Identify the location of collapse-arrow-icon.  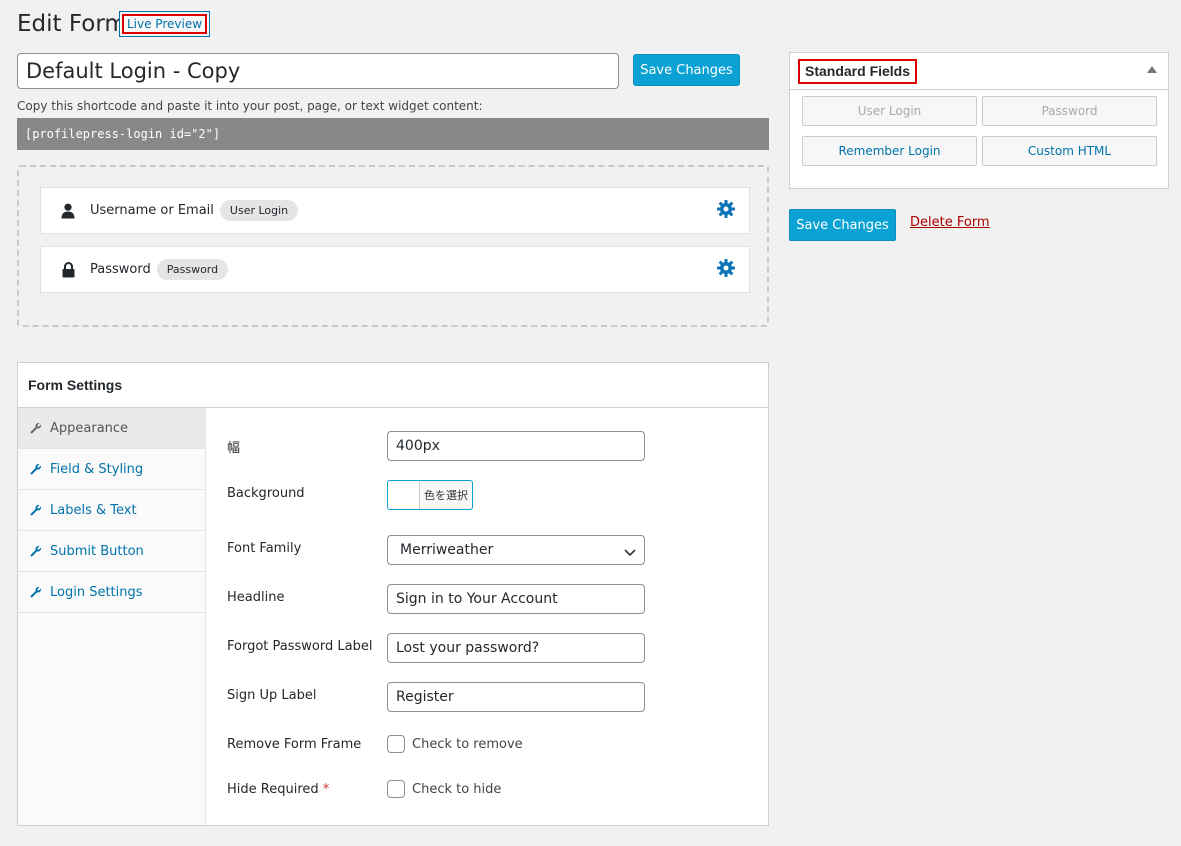
(1152, 69).